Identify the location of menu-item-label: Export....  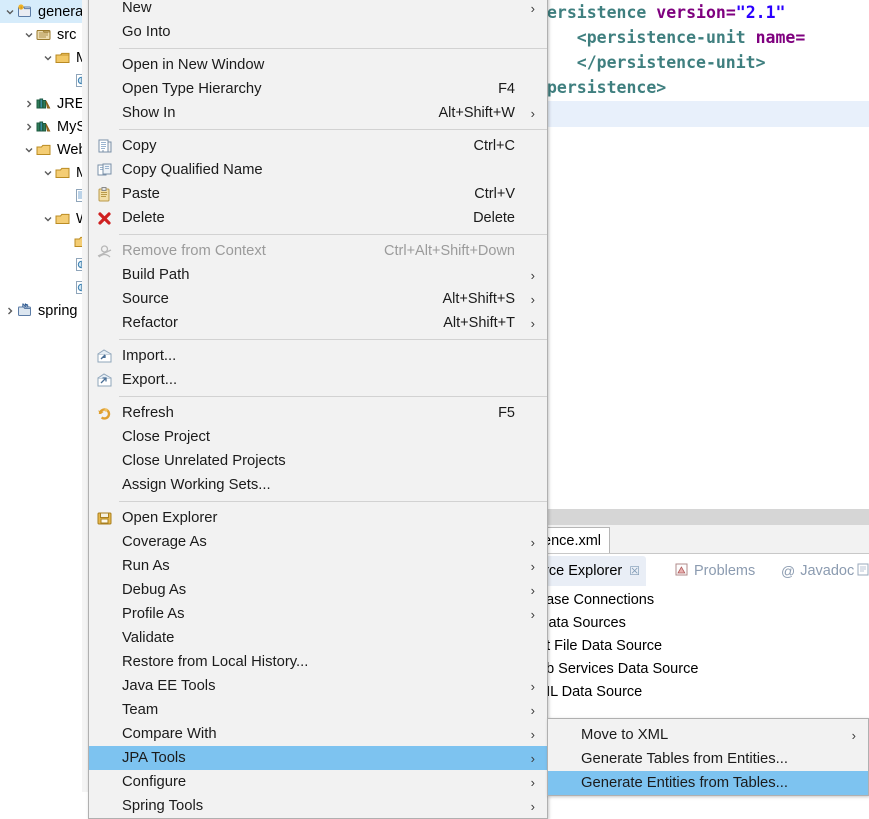
(150, 380).